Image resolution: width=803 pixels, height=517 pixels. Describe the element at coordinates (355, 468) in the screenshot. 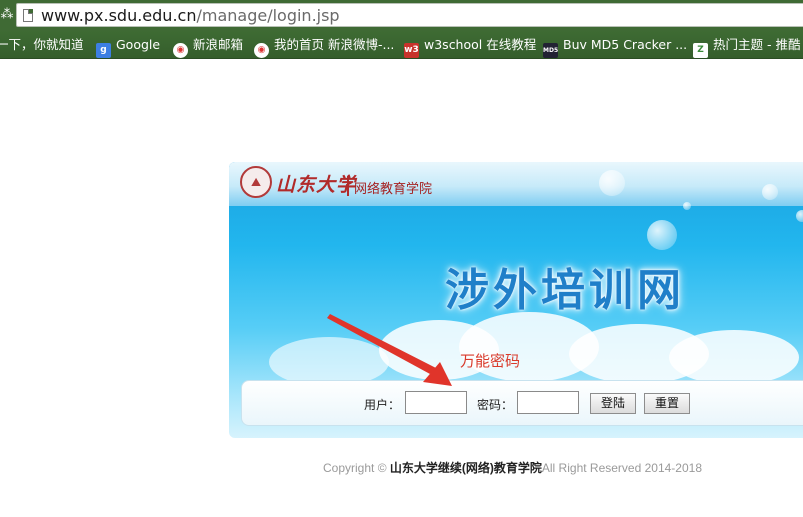

I see `copyright-text: Copyright ©` at that location.